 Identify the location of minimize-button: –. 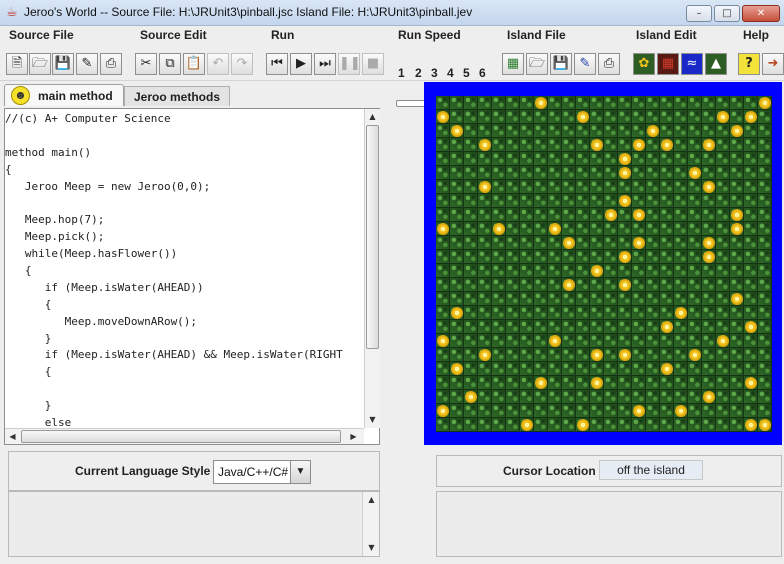
(699, 13).